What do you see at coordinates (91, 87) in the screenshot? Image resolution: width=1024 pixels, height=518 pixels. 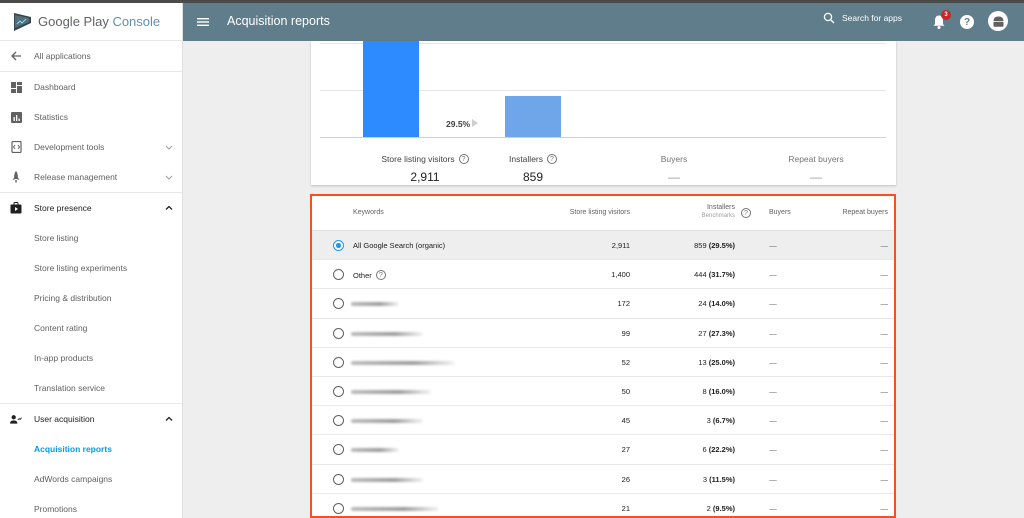 I see `sidebar-item-dashboard: Dashboard` at bounding box center [91, 87].